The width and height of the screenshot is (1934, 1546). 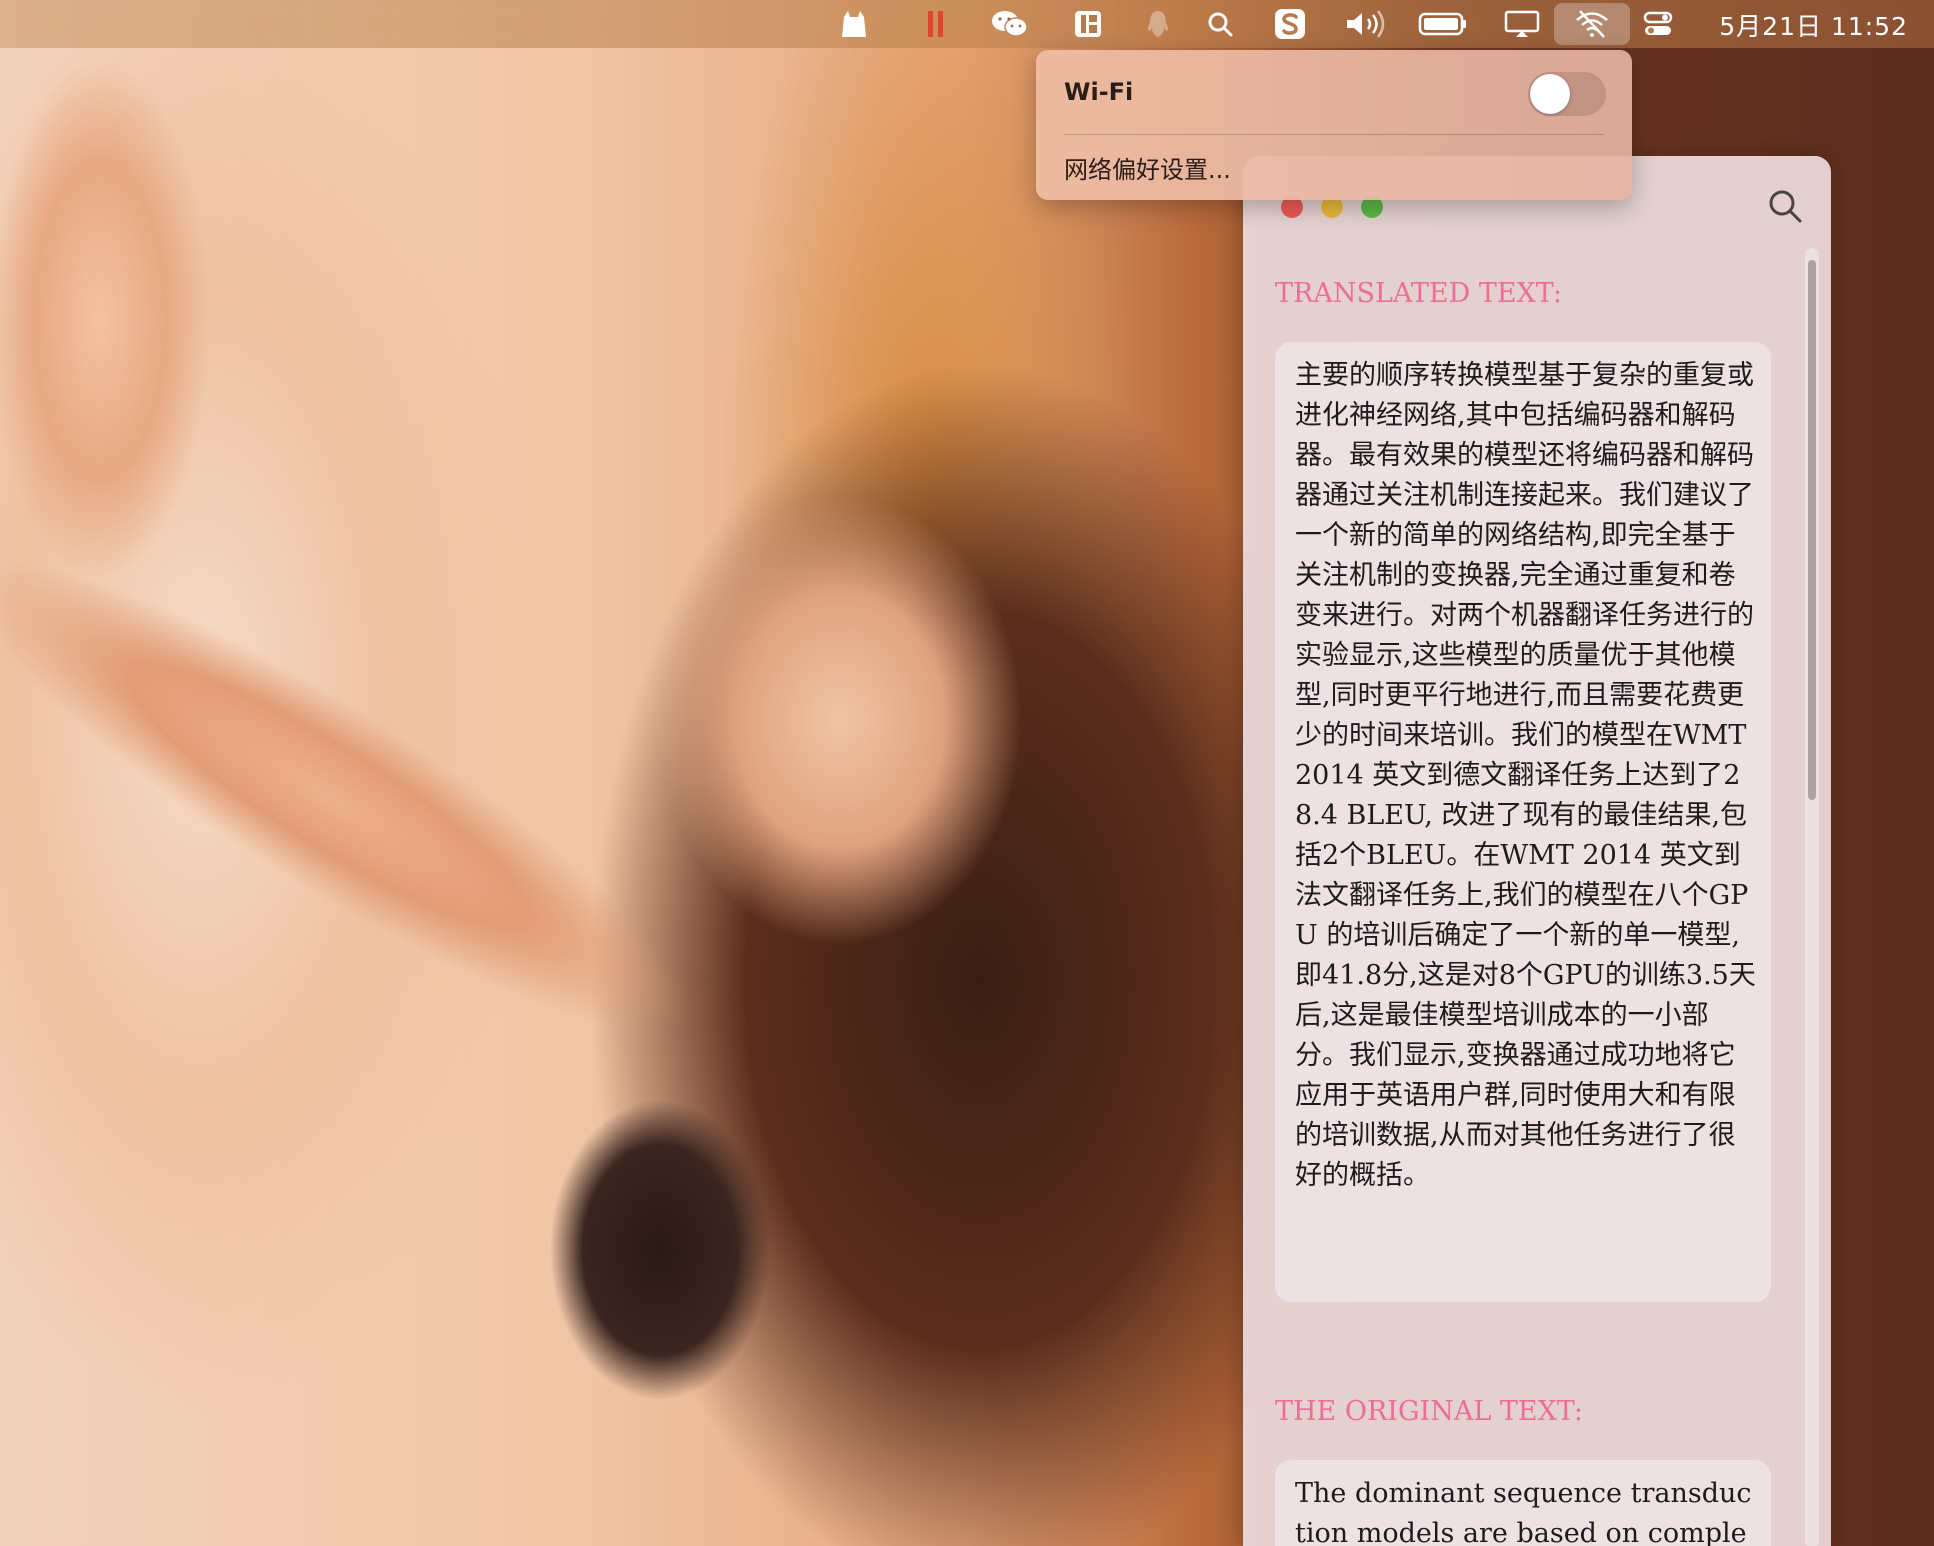 What do you see at coordinates (655, 1250) in the screenshot?
I see `wallpaper-sleeve` at bounding box center [655, 1250].